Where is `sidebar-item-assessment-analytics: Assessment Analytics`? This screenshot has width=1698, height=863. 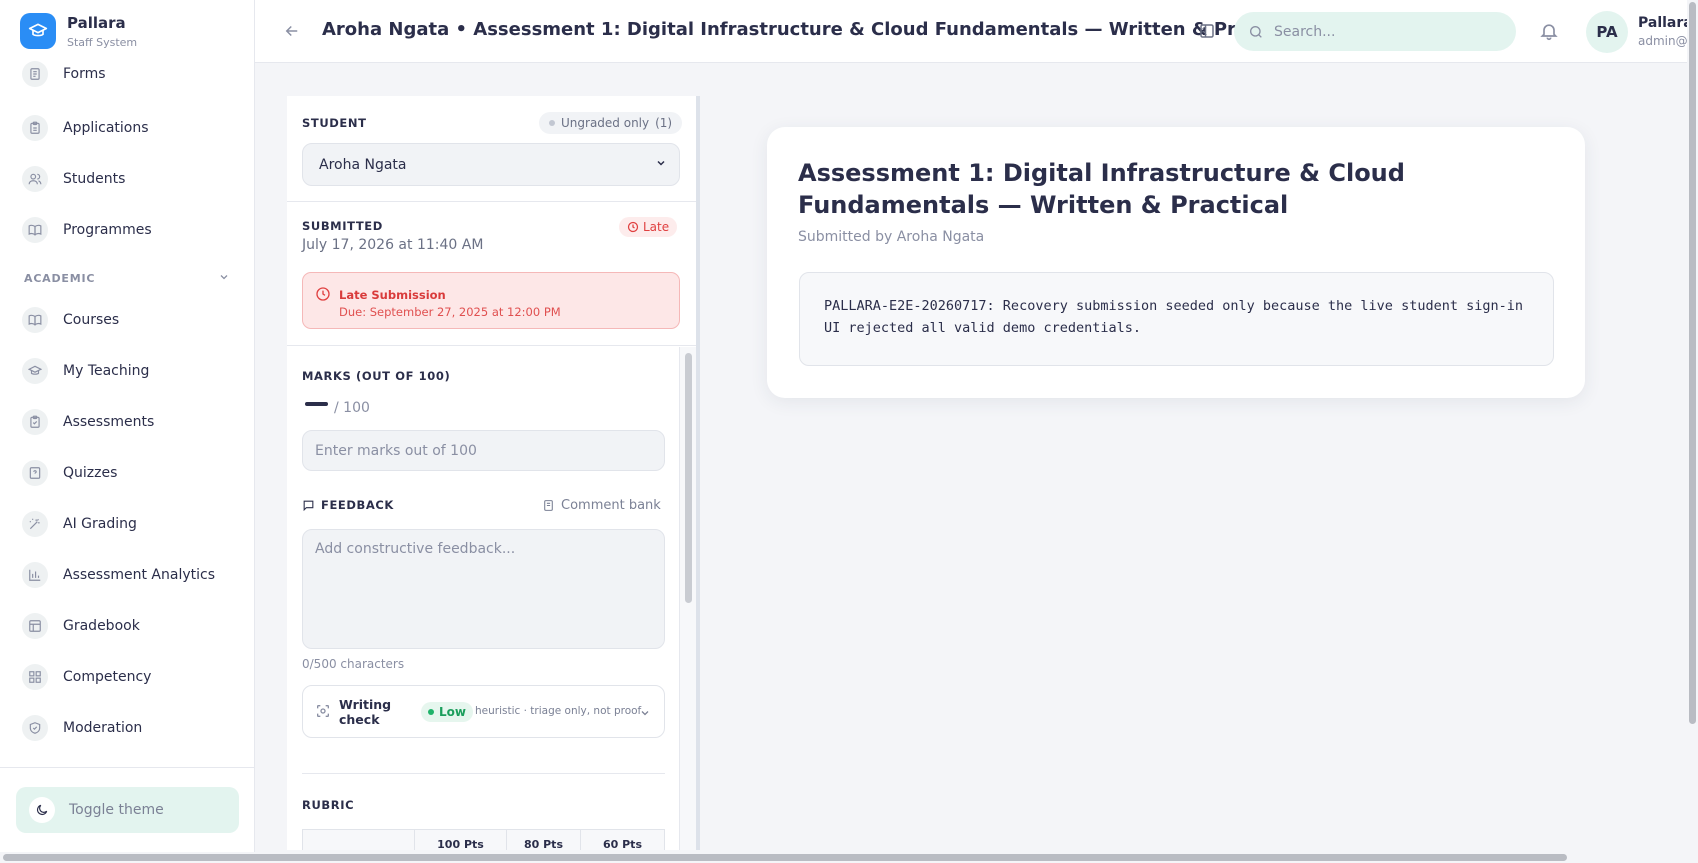 sidebar-item-assessment-analytics: Assessment Analytics is located at coordinates (129, 575).